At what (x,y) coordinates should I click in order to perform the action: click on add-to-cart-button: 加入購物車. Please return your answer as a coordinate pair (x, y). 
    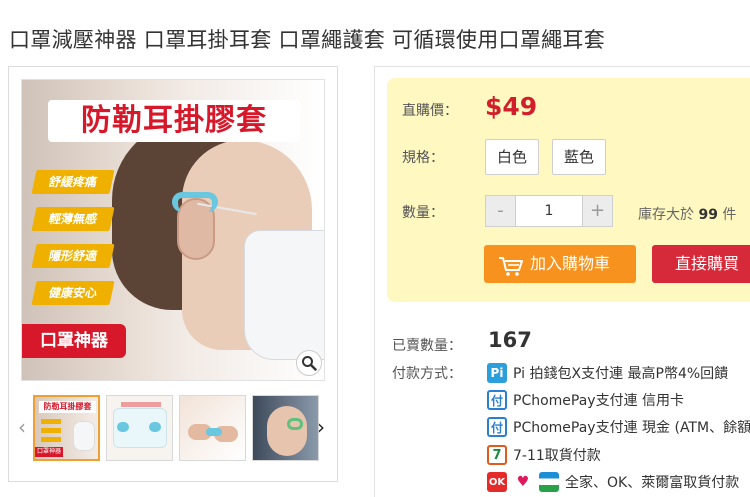
    Looking at the image, I should click on (560, 264).